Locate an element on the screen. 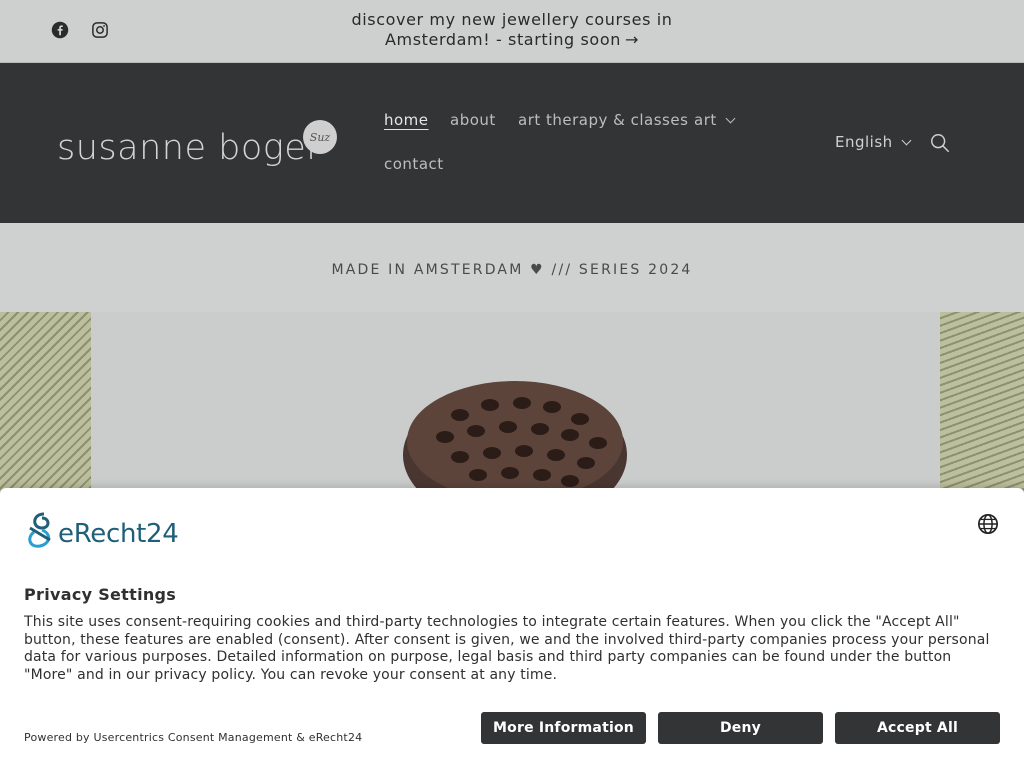  instagram-icon is located at coordinates (100, 30).